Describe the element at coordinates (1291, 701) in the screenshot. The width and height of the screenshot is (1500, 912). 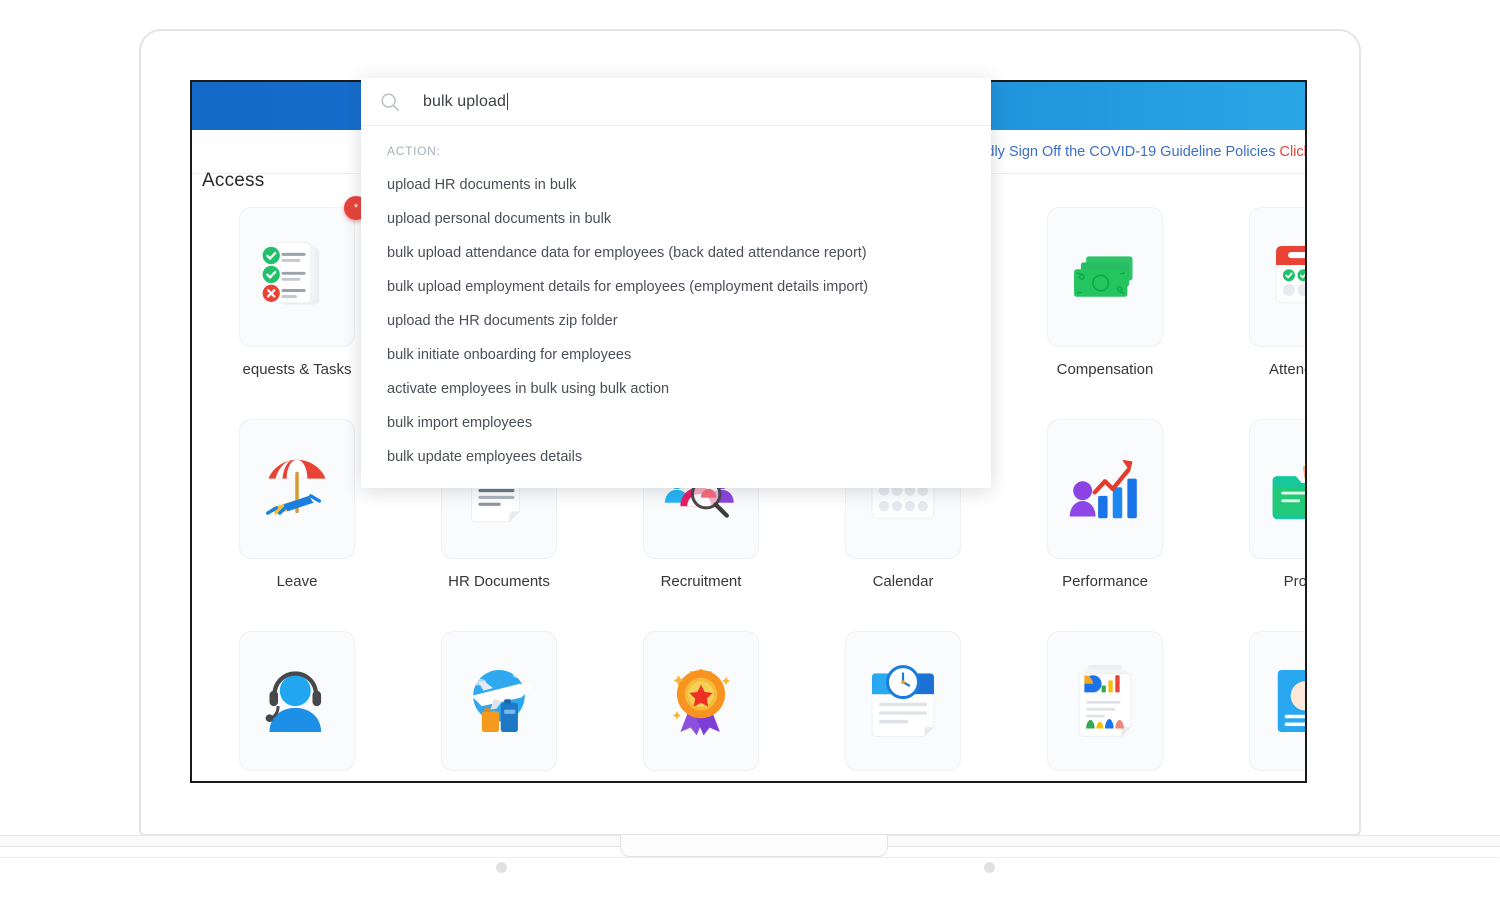
I see `survey-pencil-icon` at that location.